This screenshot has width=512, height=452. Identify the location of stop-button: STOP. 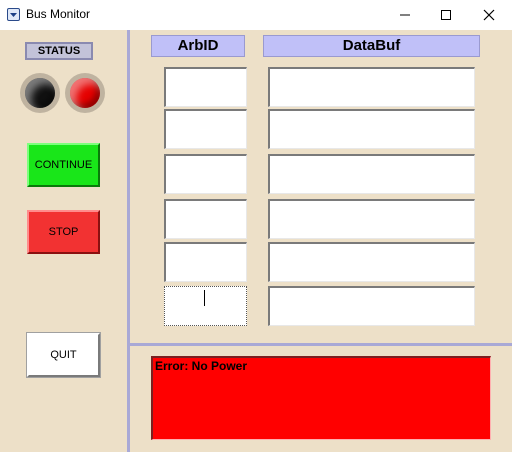
(63, 232).